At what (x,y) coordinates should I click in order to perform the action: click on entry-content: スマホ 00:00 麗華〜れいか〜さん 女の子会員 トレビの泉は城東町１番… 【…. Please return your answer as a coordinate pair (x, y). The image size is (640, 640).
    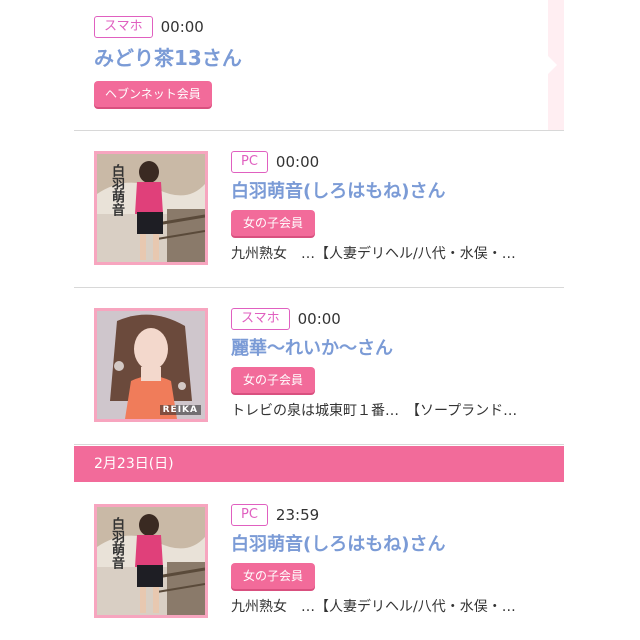
    Looking at the image, I should click on (396, 364).